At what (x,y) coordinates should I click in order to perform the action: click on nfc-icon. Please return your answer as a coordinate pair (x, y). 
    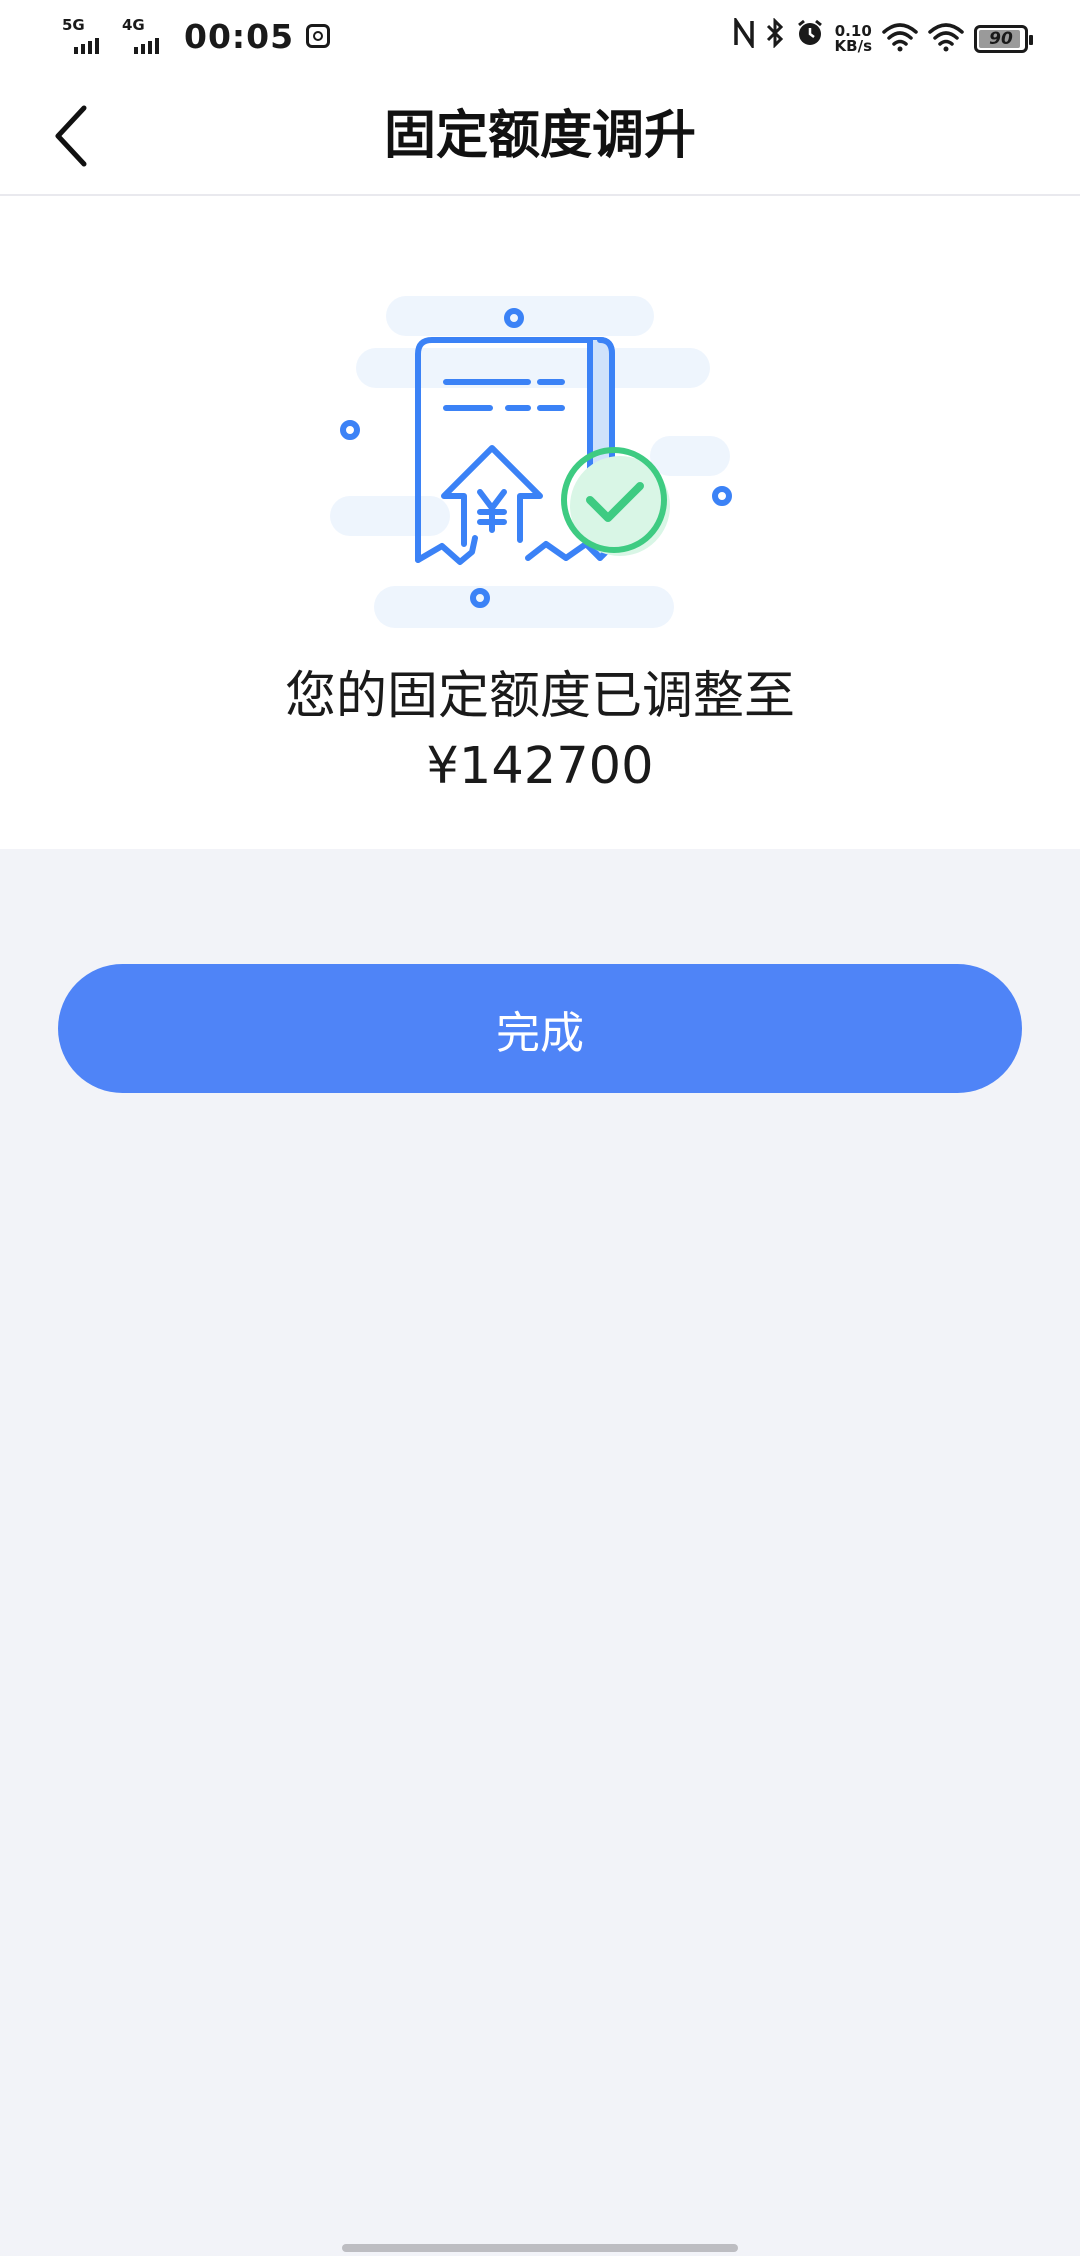
    Looking at the image, I should click on (744, 37).